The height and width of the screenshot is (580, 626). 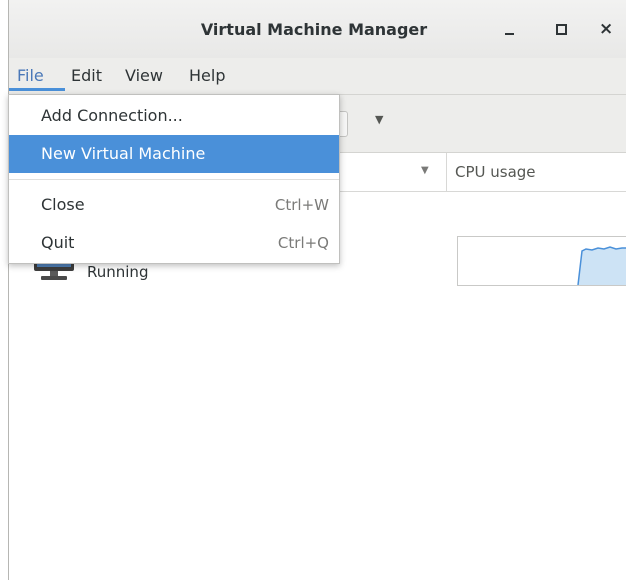 What do you see at coordinates (118, 272) in the screenshot?
I see `vm-status: Running` at bounding box center [118, 272].